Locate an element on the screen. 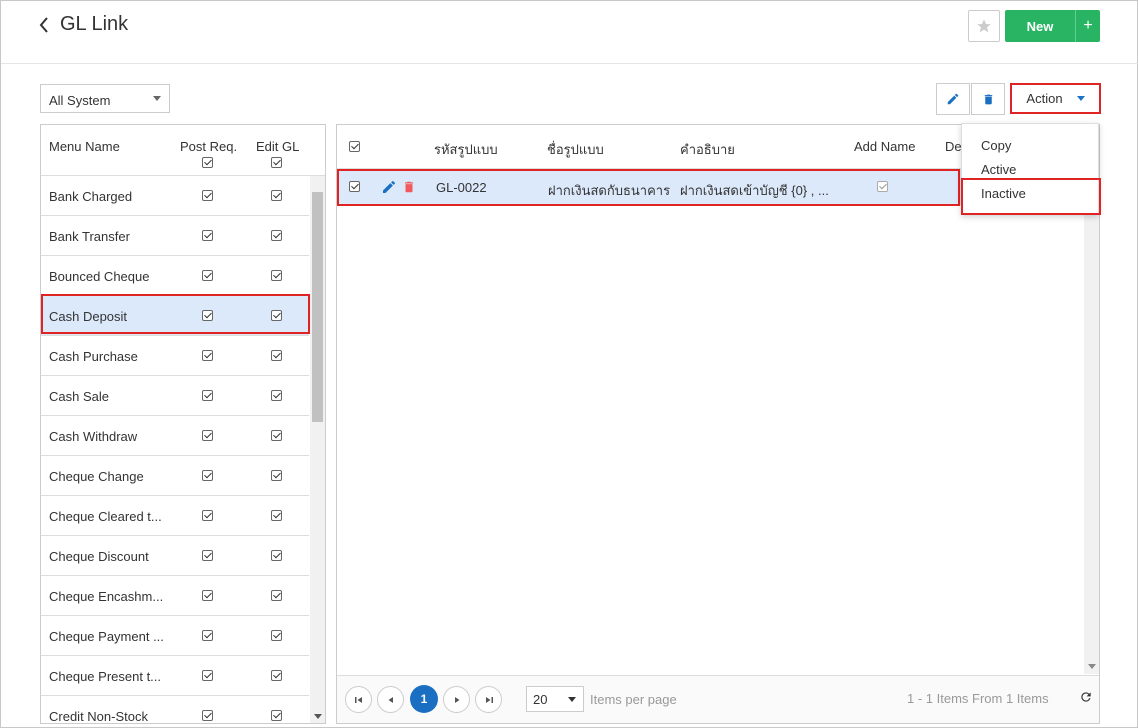 The width and height of the screenshot is (1138, 728). menu-name-label: Bounced Cheque is located at coordinates (99, 276).